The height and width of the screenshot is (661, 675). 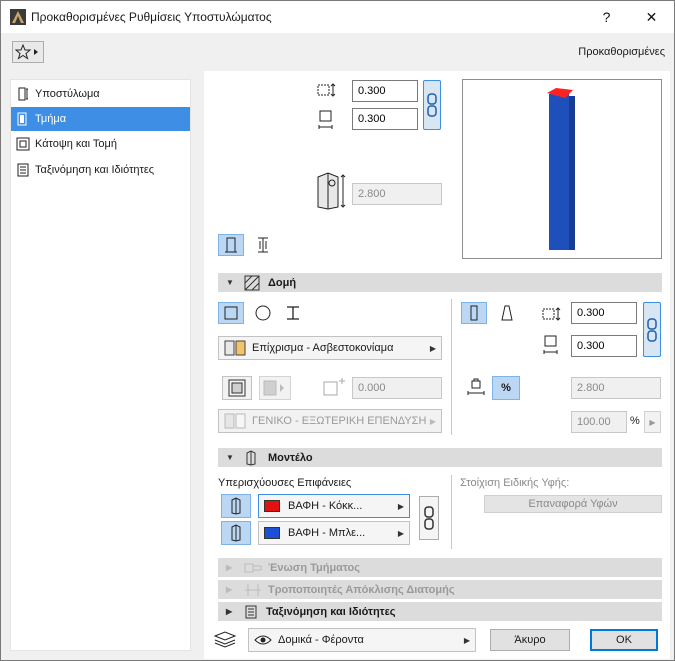 I want to click on tapered-column-icon, so click(x=507, y=313).